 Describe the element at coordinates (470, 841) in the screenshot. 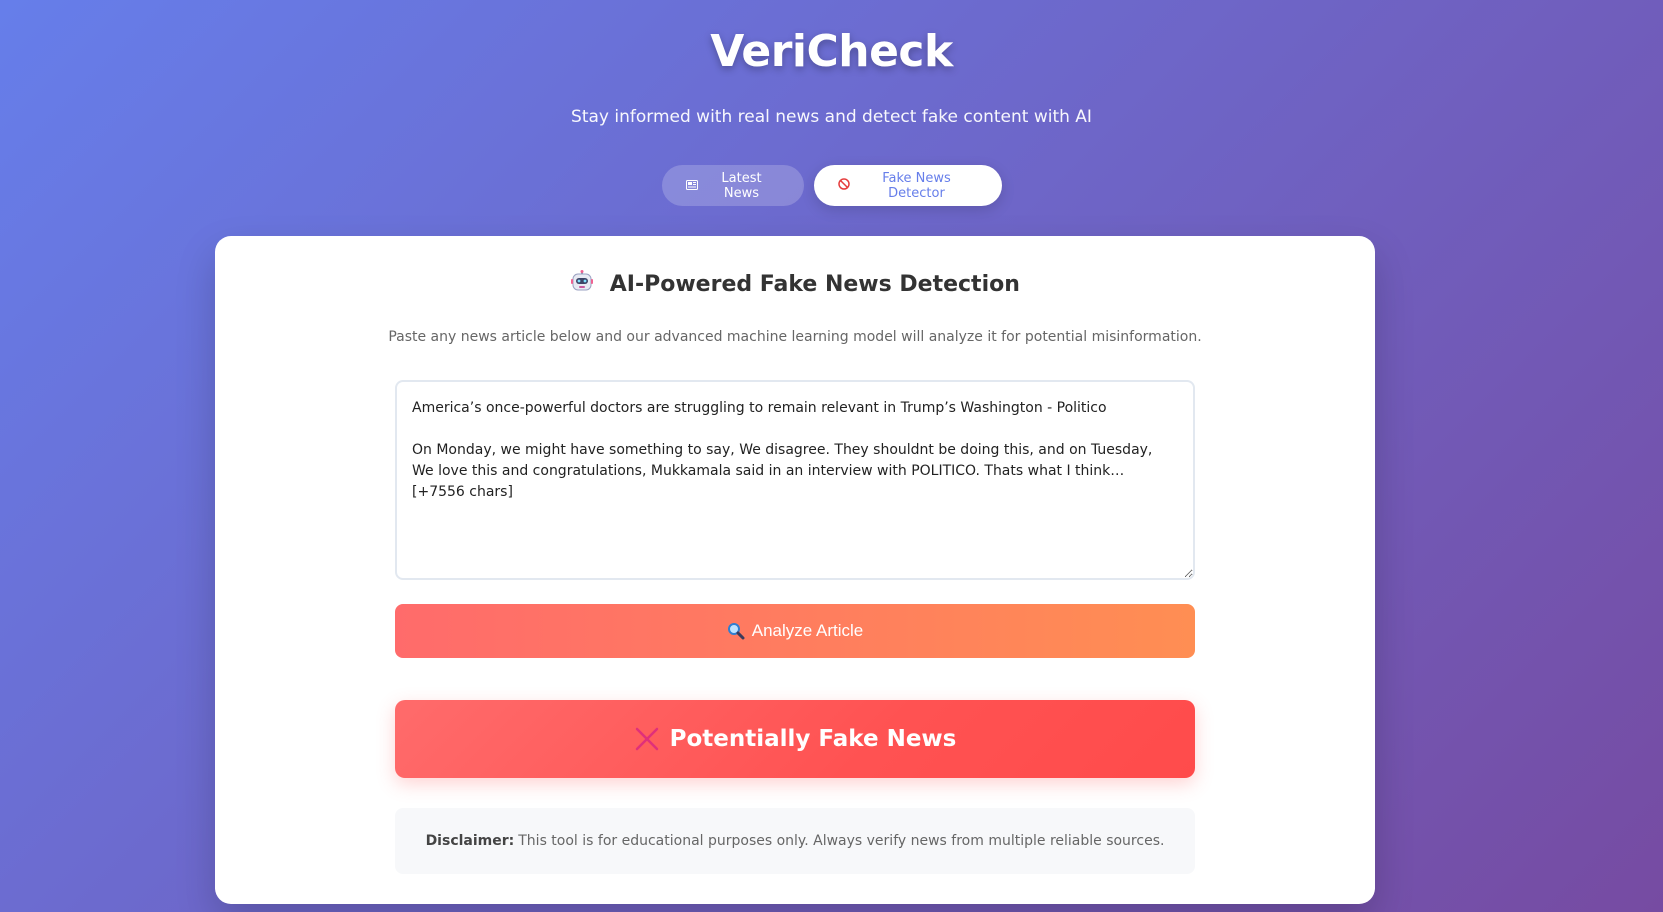

I see `disclaimer-title: Disclaimer:` at that location.